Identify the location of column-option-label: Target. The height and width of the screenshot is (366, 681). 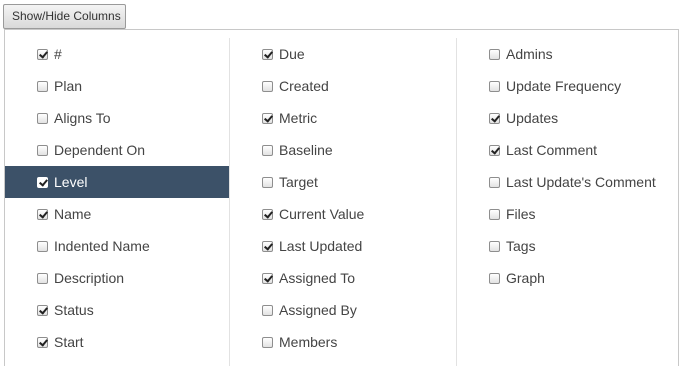
(298, 182).